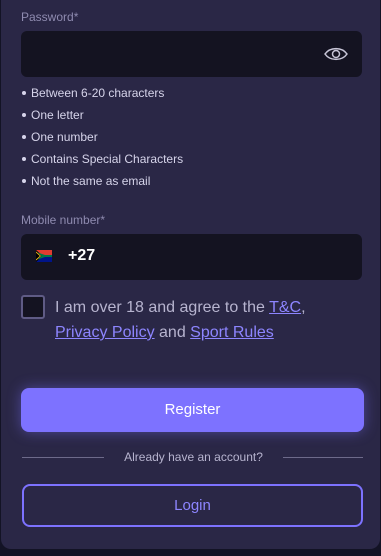  I want to click on password-rule: One number, so click(102, 139).